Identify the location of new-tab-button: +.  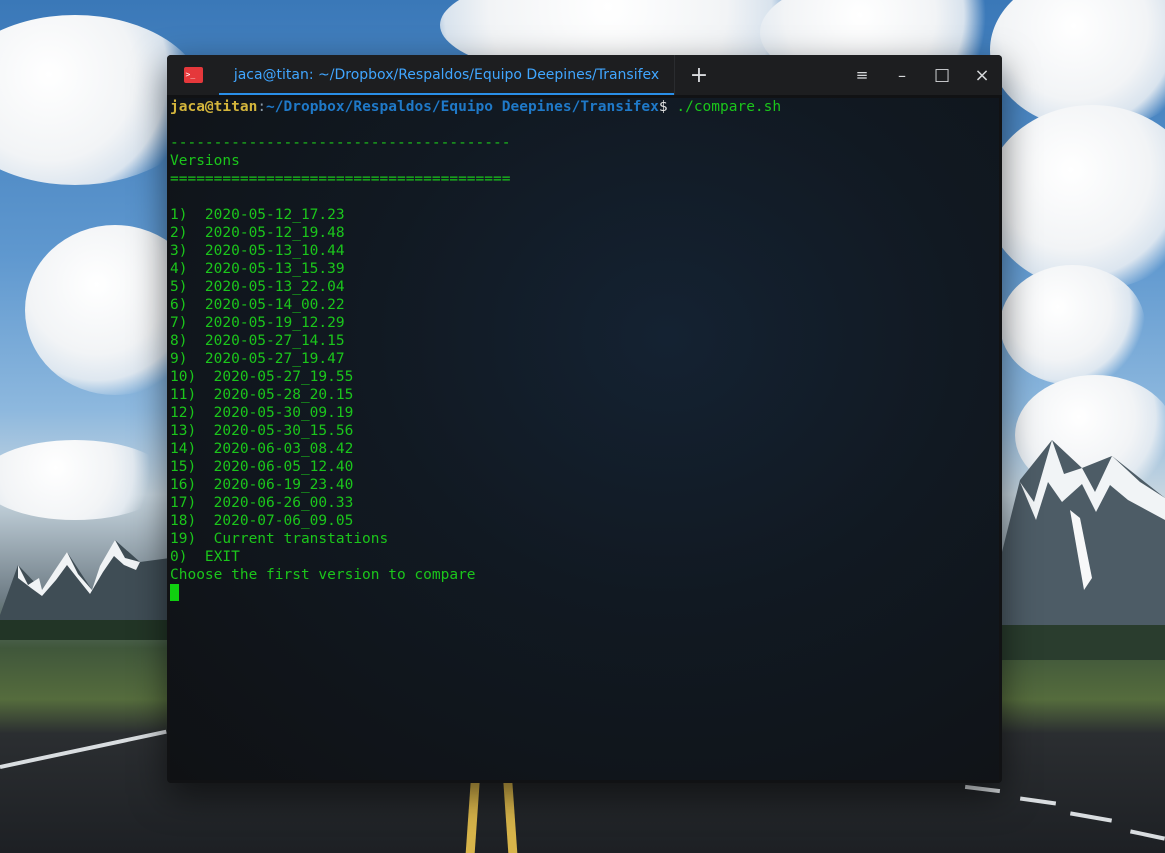
(698, 75).